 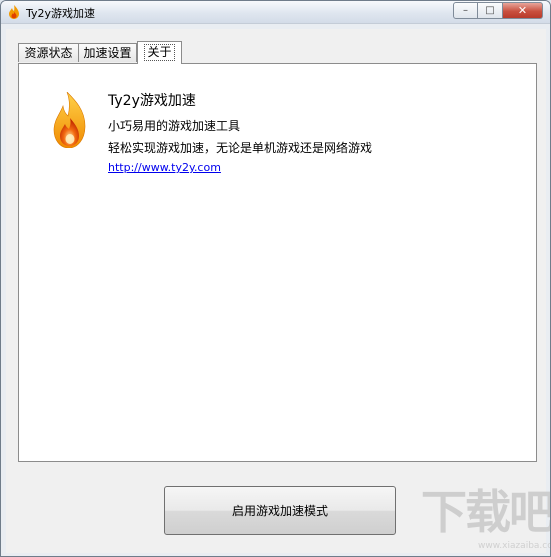 What do you see at coordinates (490, 10) in the screenshot?
I see `maximize-button: □` at bounding box center [490, 10].